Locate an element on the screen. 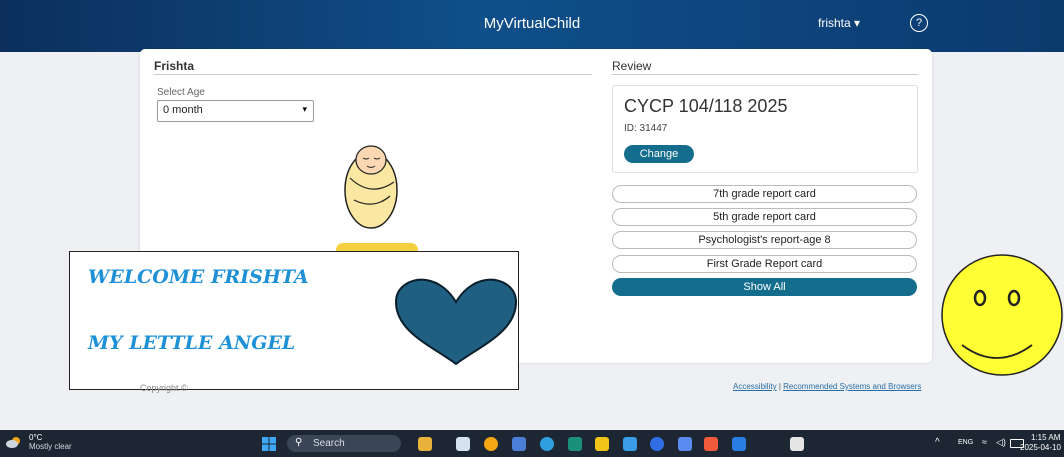 The image size is (1064, 457). language-indicator: ENG is located at coordinates (965, 442).